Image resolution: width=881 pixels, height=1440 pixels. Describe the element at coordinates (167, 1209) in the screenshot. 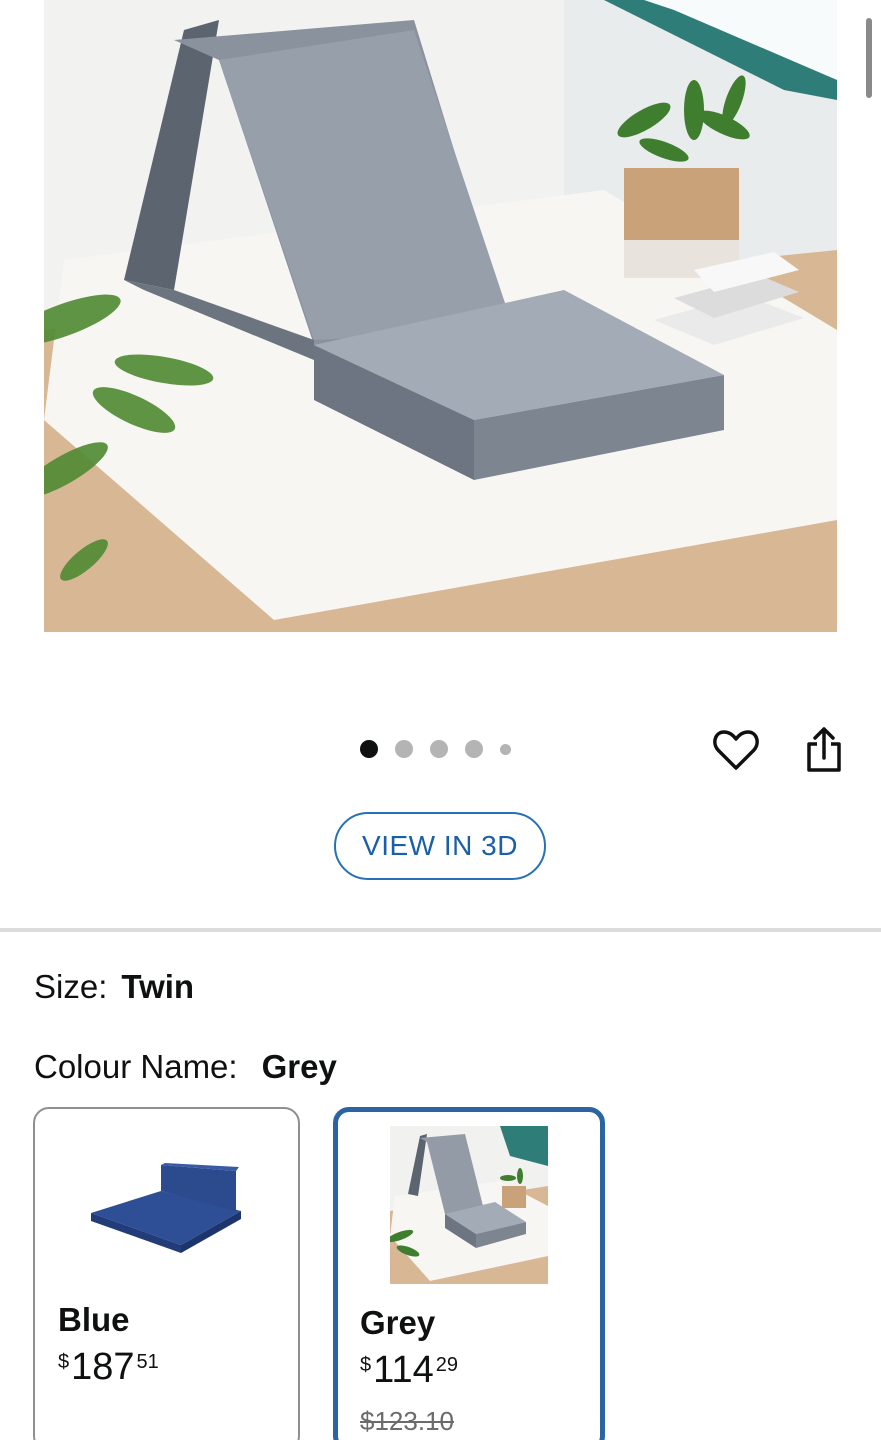

I see `blue-mattress-thumbnail` at that location.